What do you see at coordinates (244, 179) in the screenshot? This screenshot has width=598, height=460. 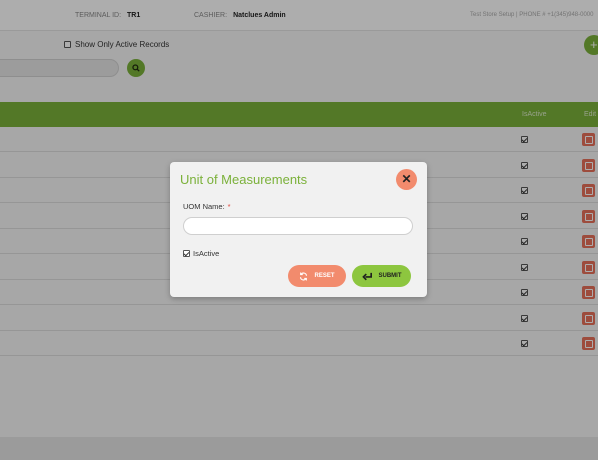 I see `modal-title: Unit of Measurements` at bounding box center [244, 179].